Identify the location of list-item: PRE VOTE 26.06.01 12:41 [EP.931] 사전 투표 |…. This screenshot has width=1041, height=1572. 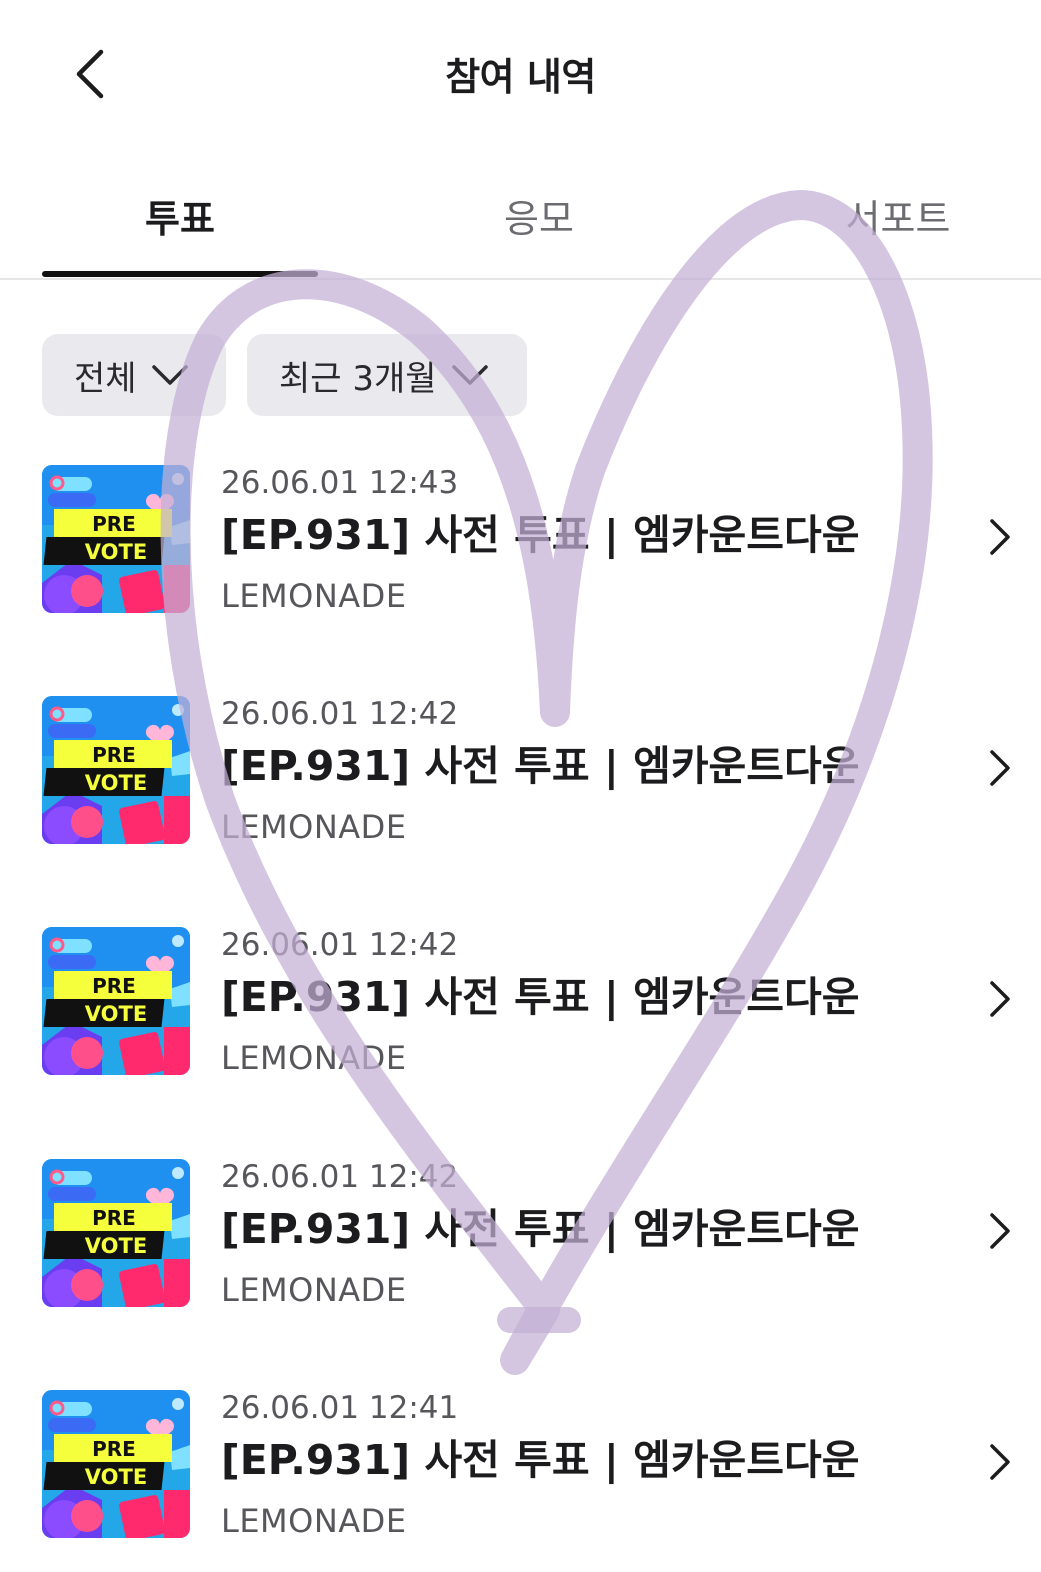
(520, 1470).